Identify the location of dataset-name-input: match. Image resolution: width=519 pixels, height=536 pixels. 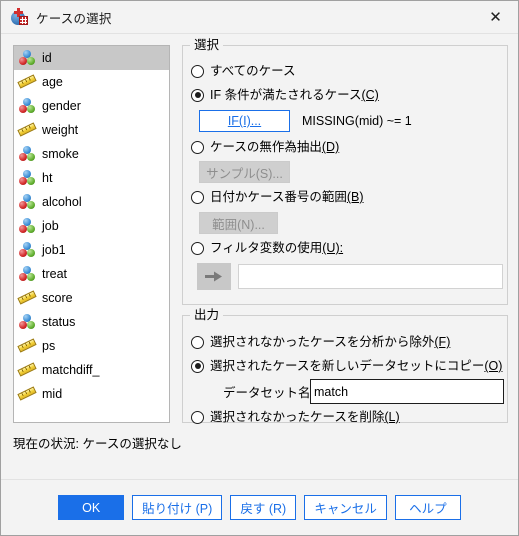
(407, 391).